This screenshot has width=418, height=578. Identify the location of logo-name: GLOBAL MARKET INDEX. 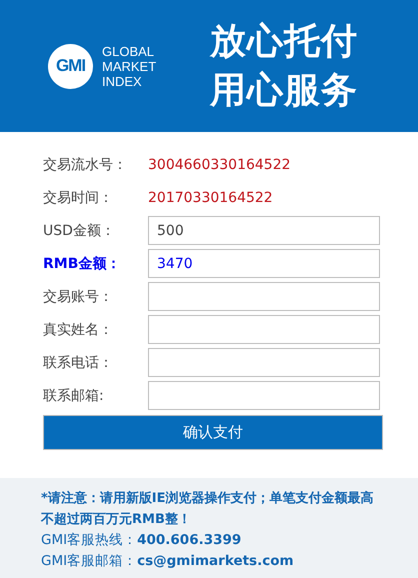
(129, 66).